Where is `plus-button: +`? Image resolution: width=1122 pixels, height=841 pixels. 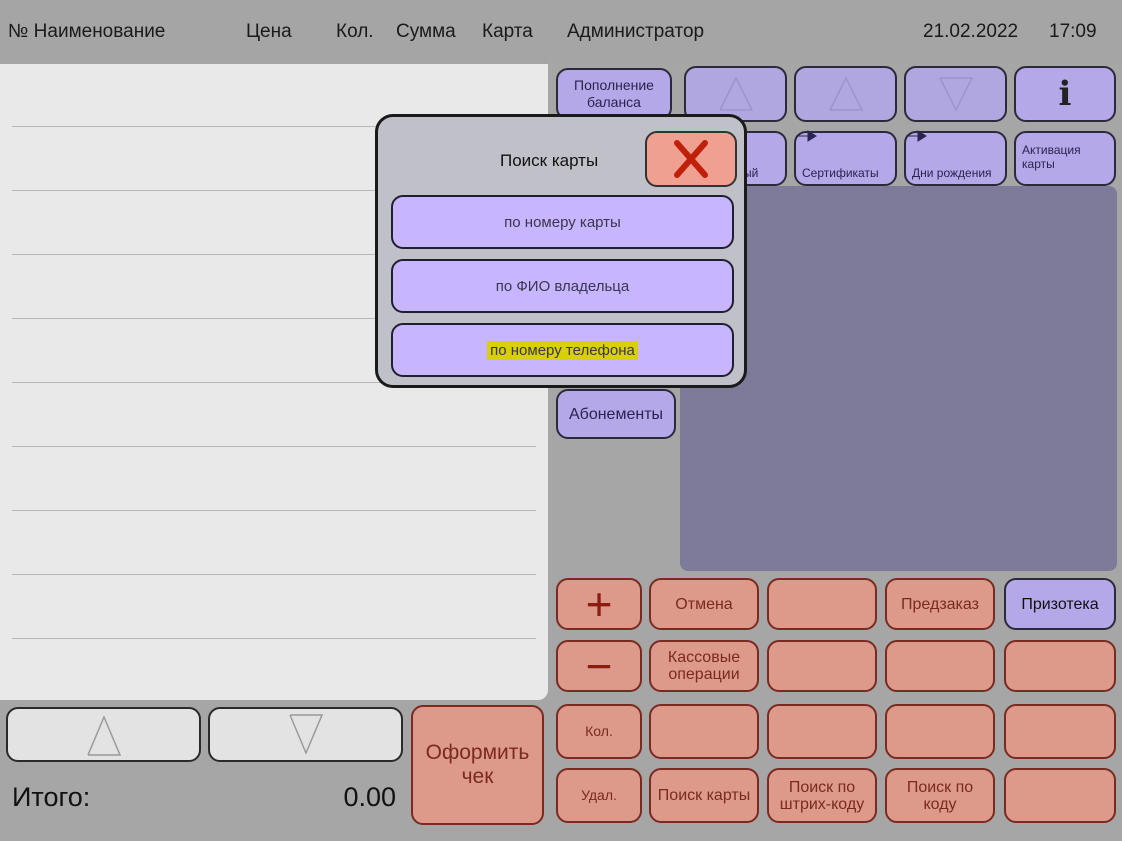
plus-button: + is located at coordinates (599, 604).